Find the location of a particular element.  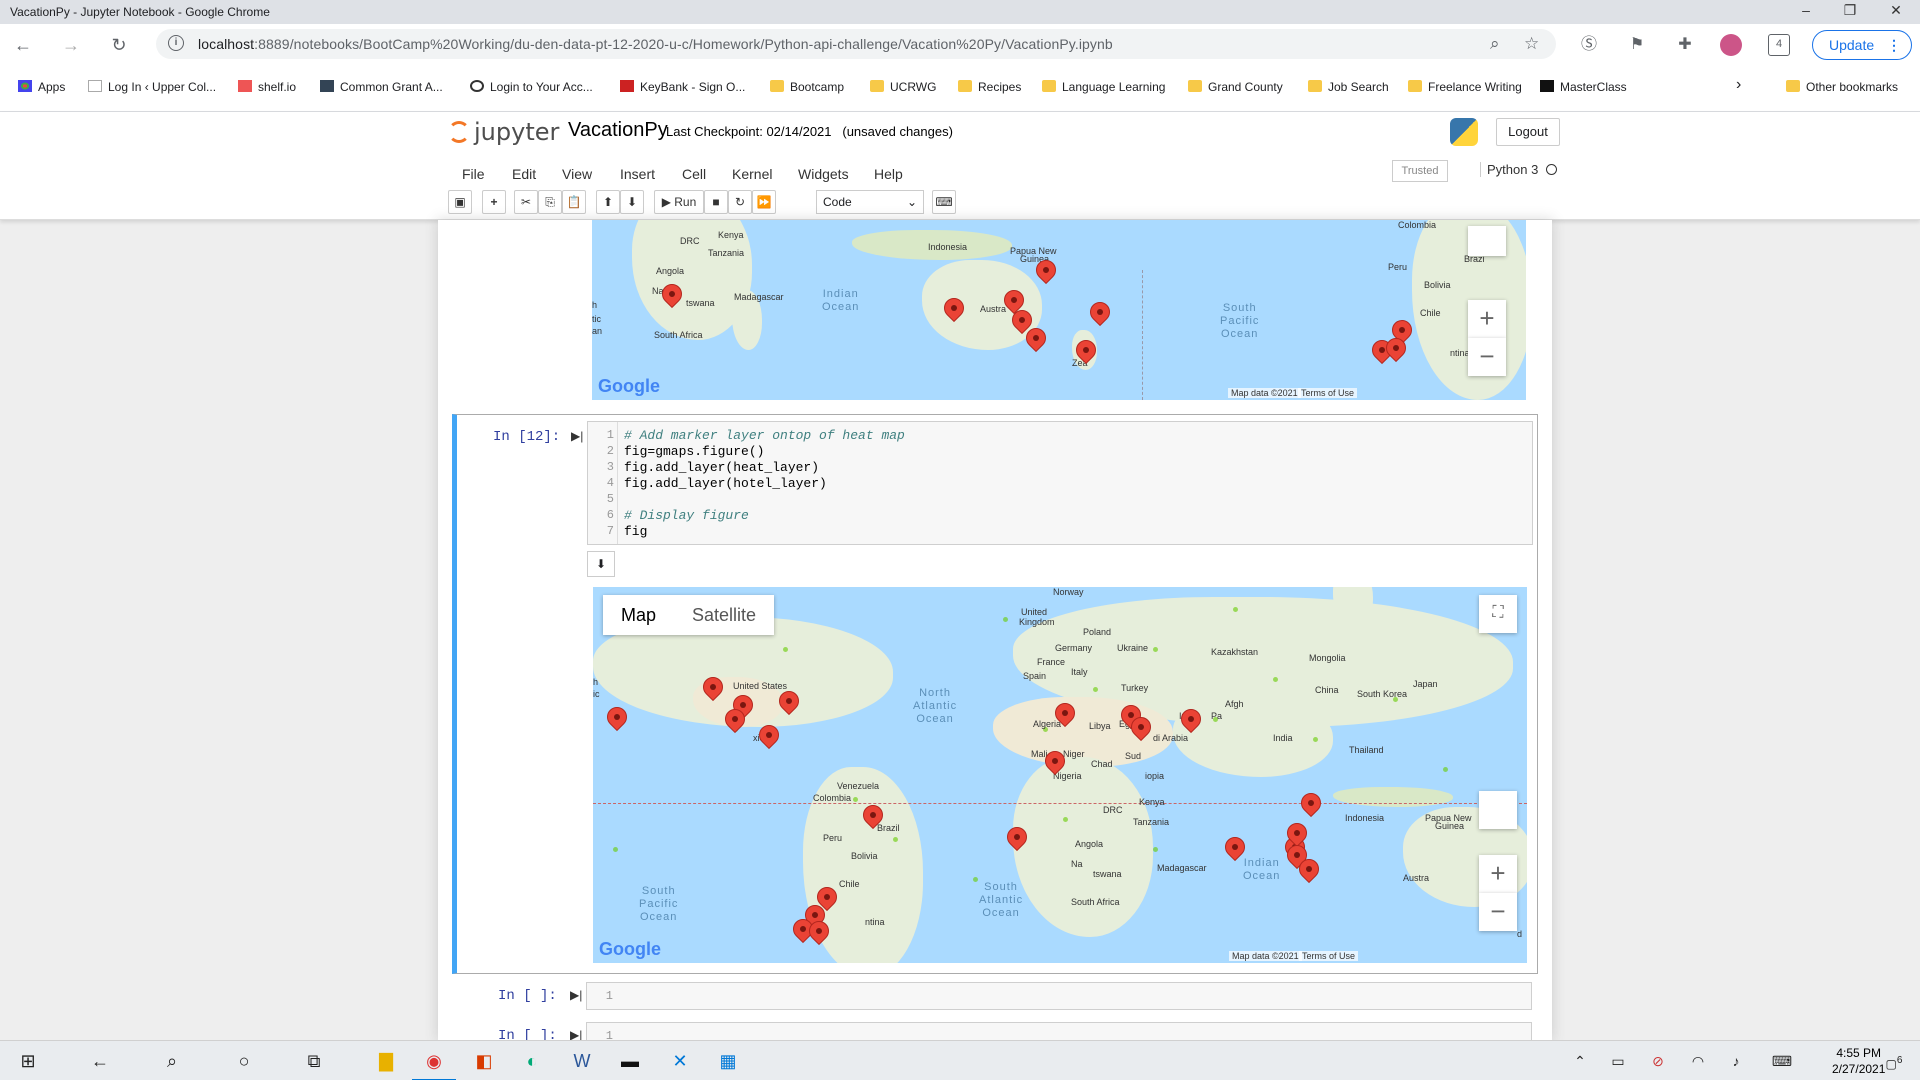

menu-kernel: Kernel is located at coordinates (752, 174).